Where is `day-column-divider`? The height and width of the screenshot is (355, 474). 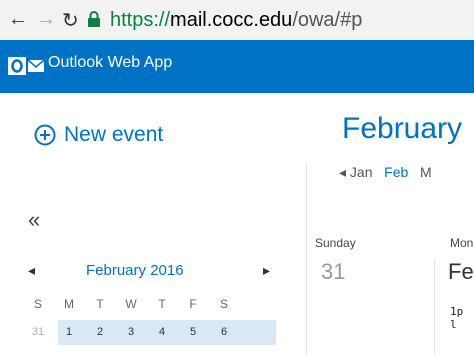
day-column-divider is located at coordinates (434, 307).